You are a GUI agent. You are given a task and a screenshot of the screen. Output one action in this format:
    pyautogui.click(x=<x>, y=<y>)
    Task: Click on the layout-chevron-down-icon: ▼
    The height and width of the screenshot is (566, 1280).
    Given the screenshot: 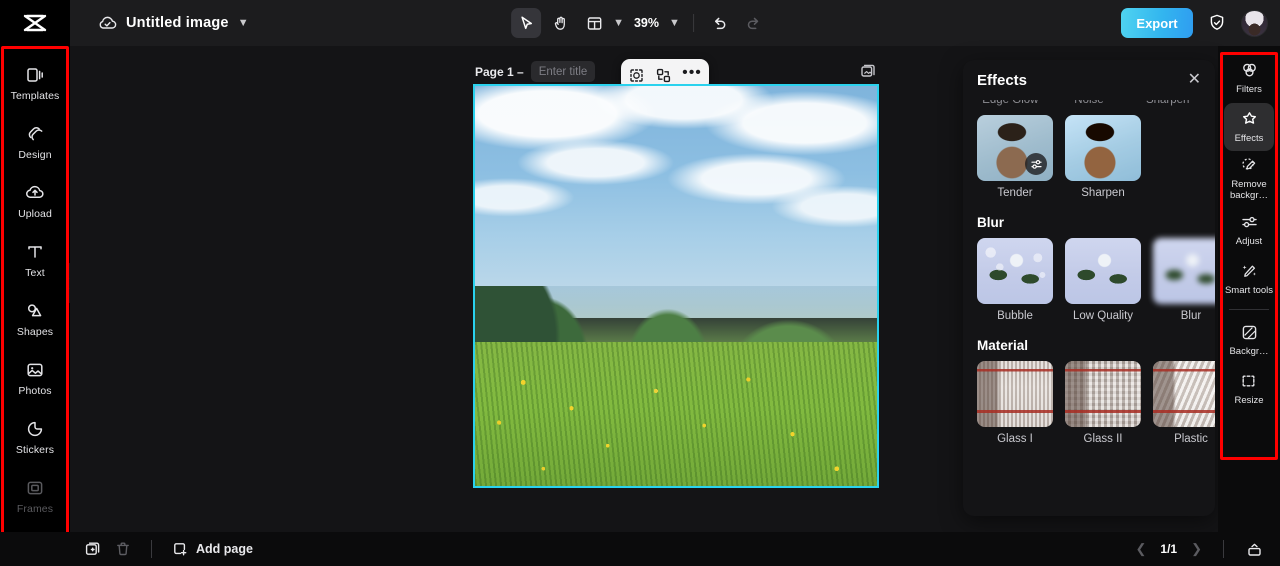 What is the action you would take?
    pyautogui.click(x=618, y=23)
    